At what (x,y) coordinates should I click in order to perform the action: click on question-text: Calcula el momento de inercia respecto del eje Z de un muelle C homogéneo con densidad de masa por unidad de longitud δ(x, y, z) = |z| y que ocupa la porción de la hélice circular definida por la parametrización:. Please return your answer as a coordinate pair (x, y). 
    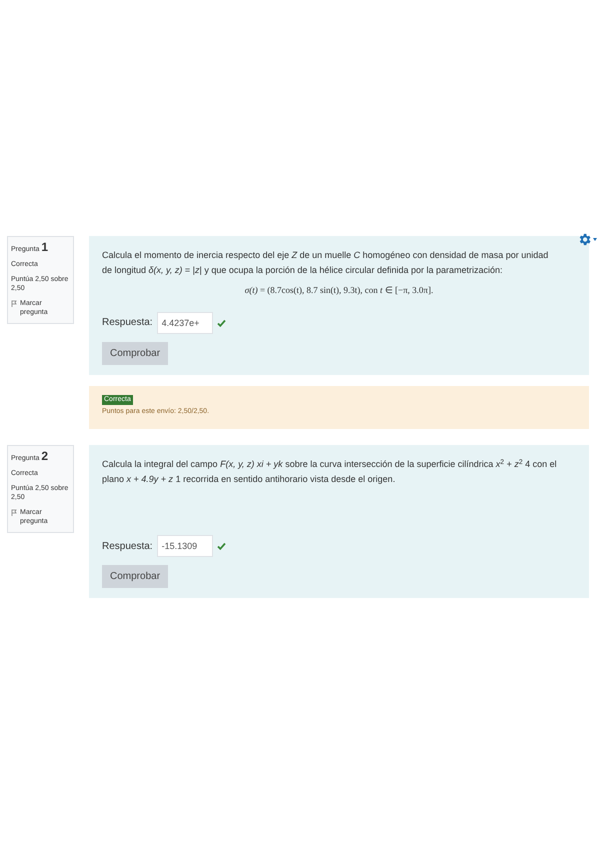
    Looking at the image, I should click on (326, 263).